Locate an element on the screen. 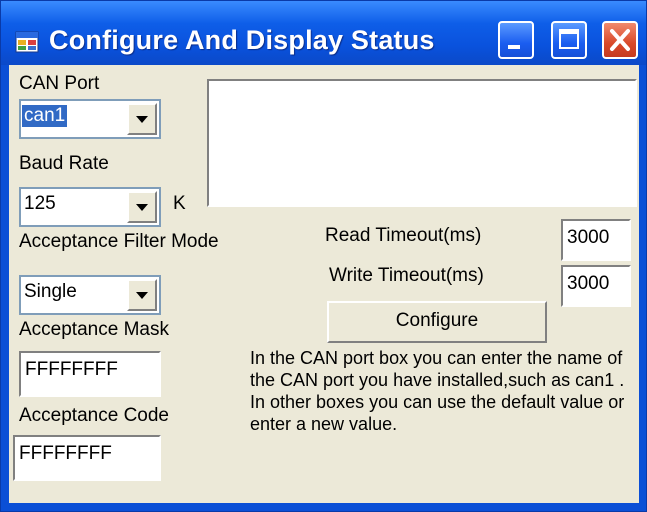  window-title: Configure And Display Status is located at coordinates (242, 40).